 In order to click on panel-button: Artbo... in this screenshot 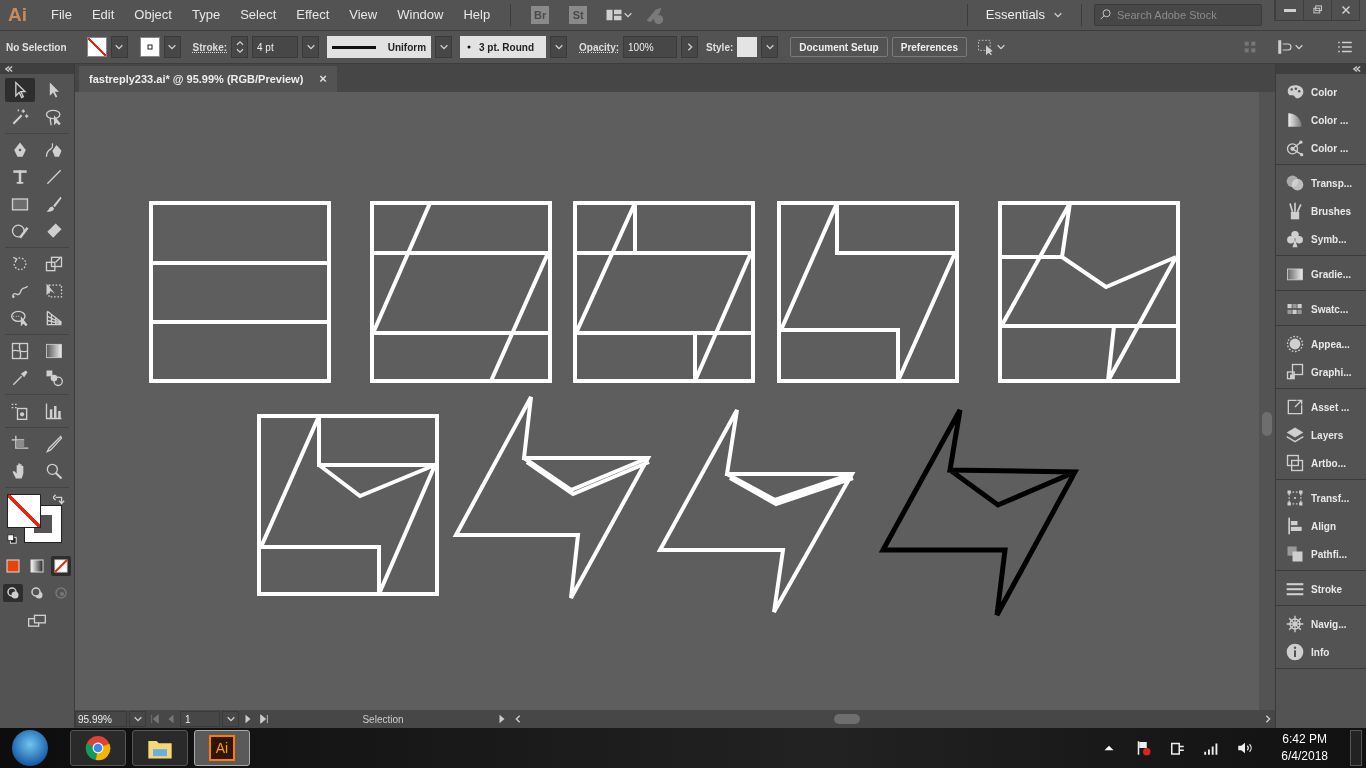, I will do `click(1321, 463)`.